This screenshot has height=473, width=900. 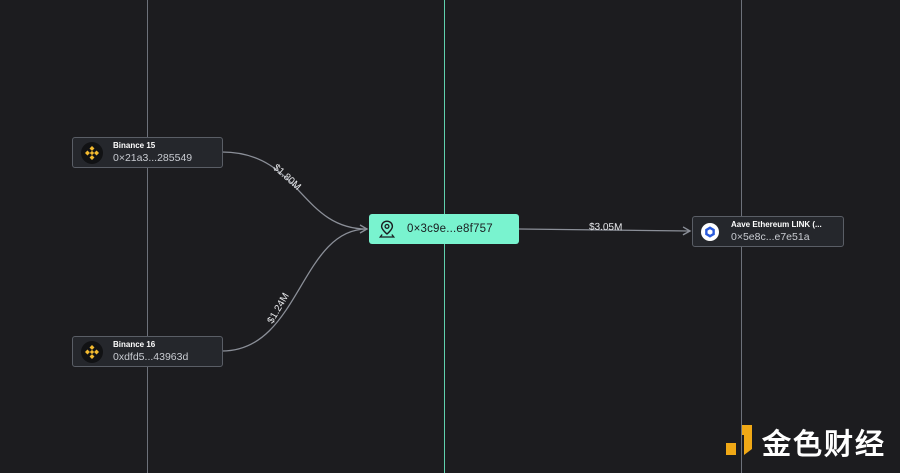 What do you see at coordinates (294, 290) in the screenshot?
I see `edge-binance16-to-center` at bounding box center [294, 290].